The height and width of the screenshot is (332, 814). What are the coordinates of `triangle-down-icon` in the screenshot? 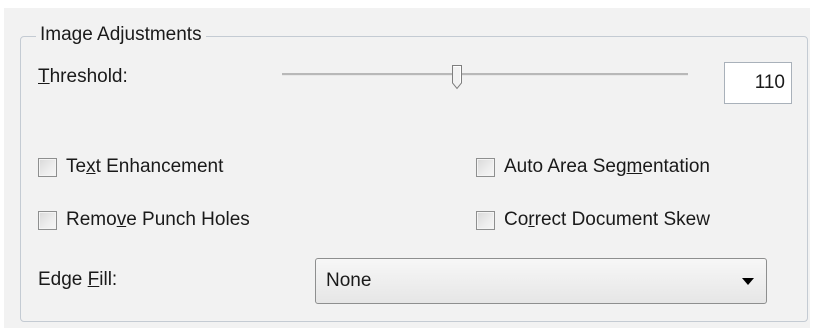 It's located at (748, 281).